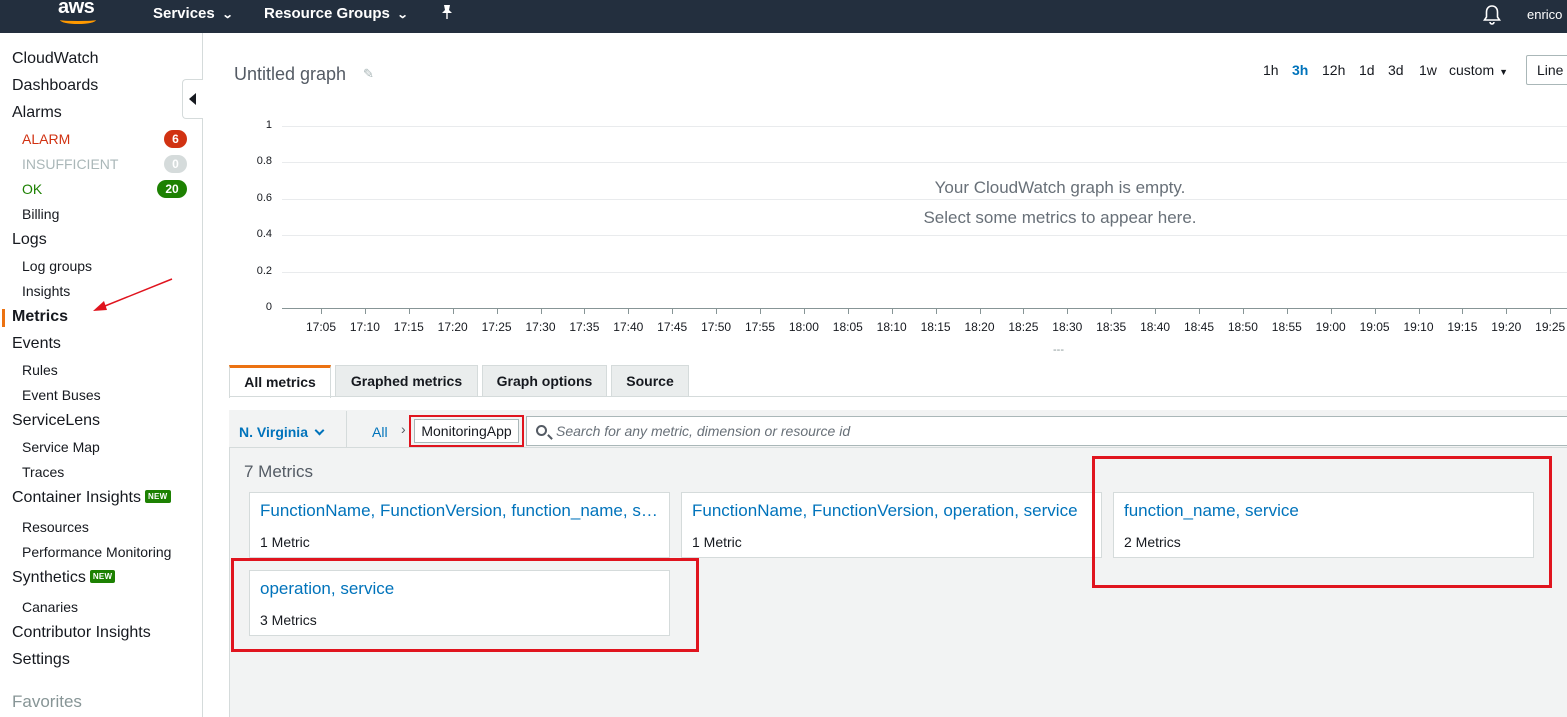  Describe the element at coordinates (1058, 350) in the screenshot. I see `legend-placeholder: ---` at that location.